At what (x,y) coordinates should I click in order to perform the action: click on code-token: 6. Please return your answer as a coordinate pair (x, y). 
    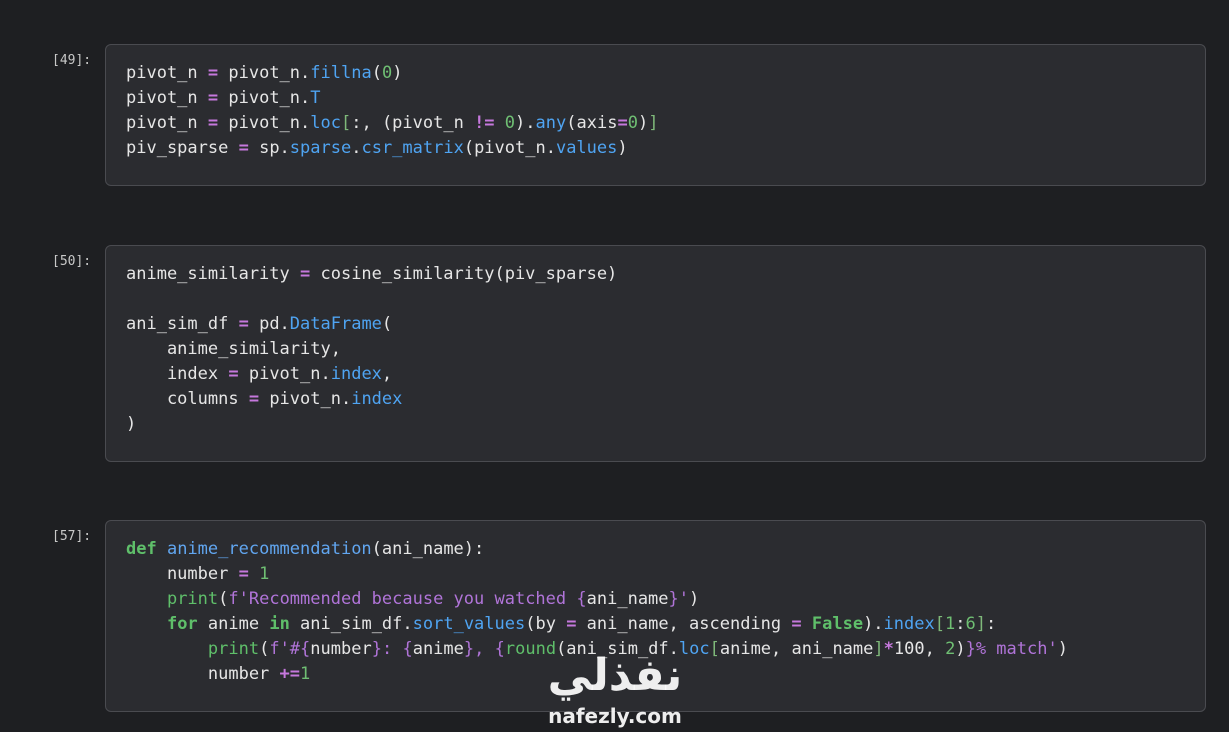
    Looking at the image, I should click on (970, 624).